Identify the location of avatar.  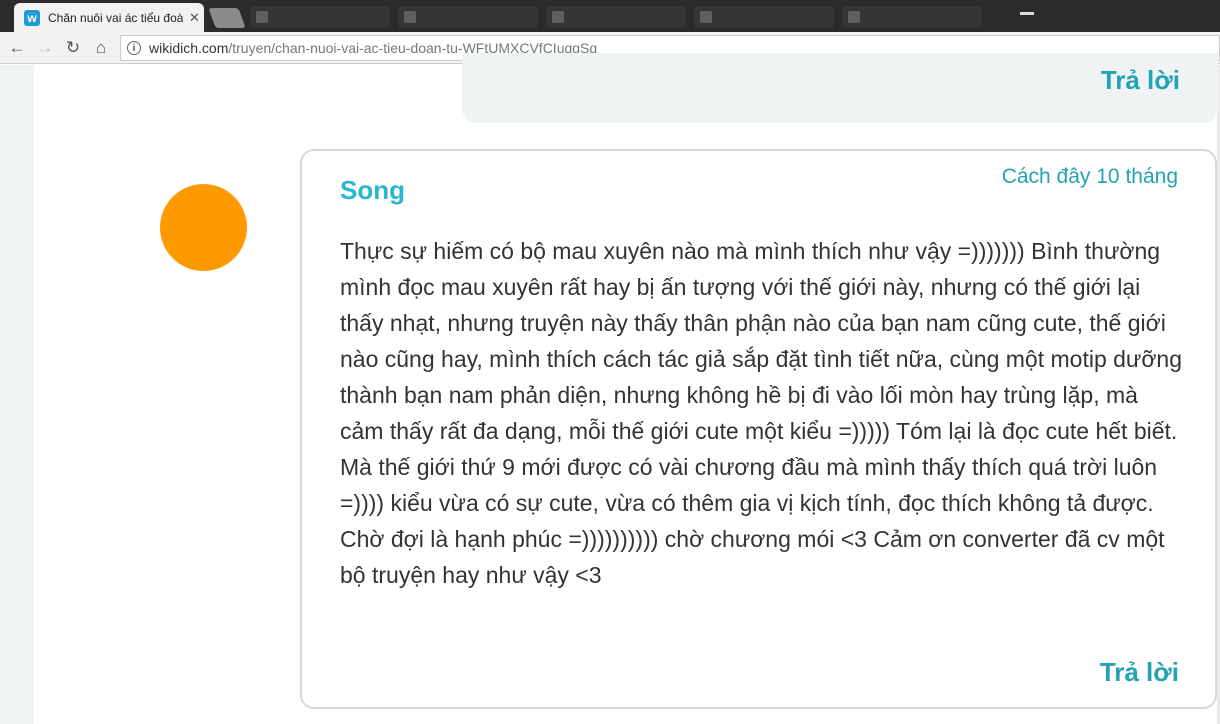
(203, 227).